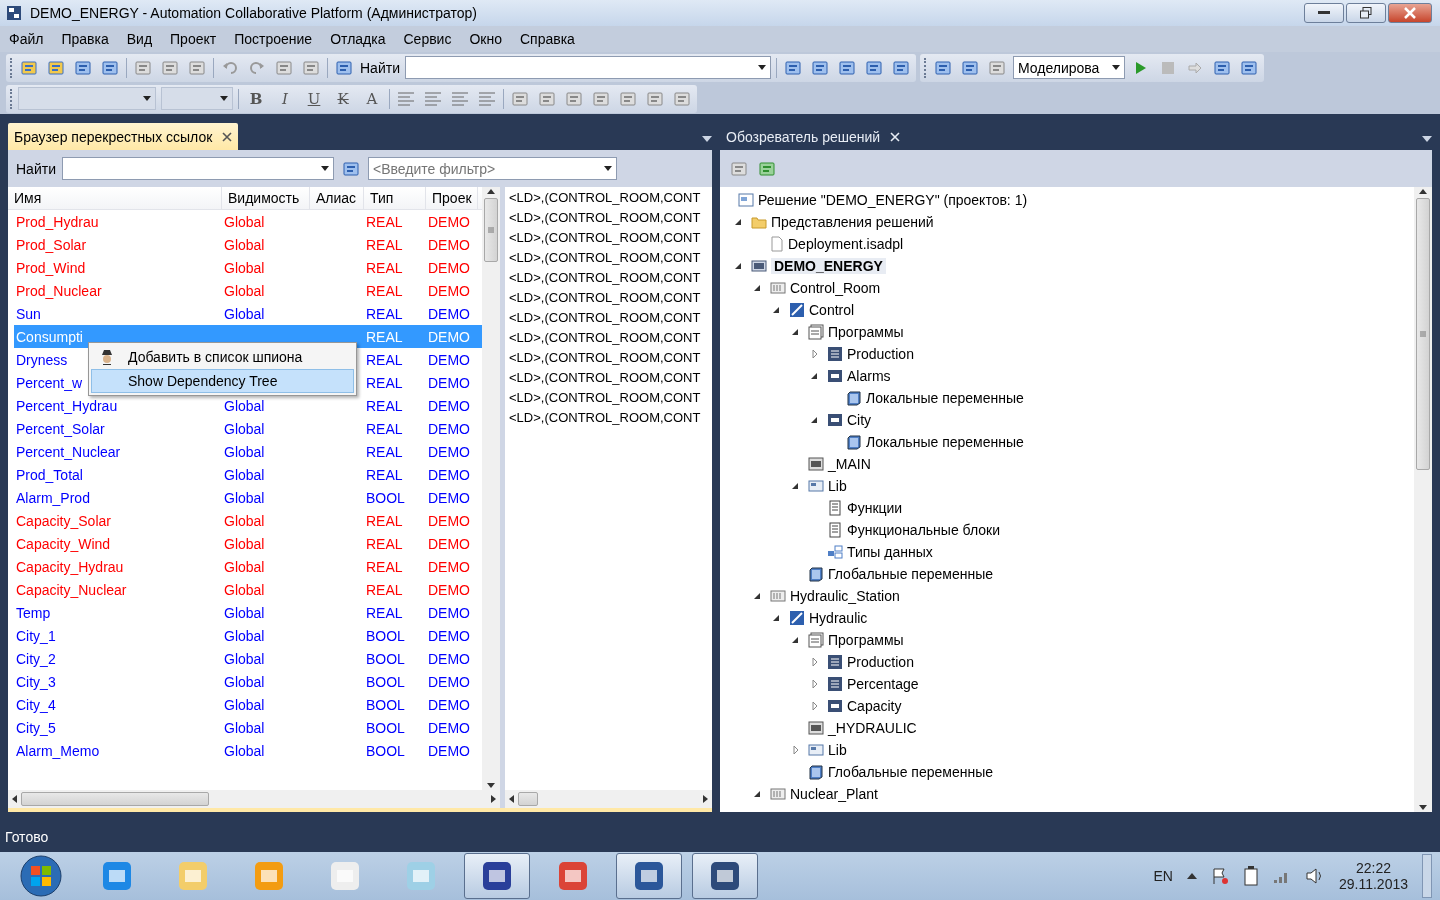  What do you see at coordinates (248, 566) in the screenshot?
I see `table-row: Capacity_Hydrau Global REAL DEMO` at bounding box center [248, 566].